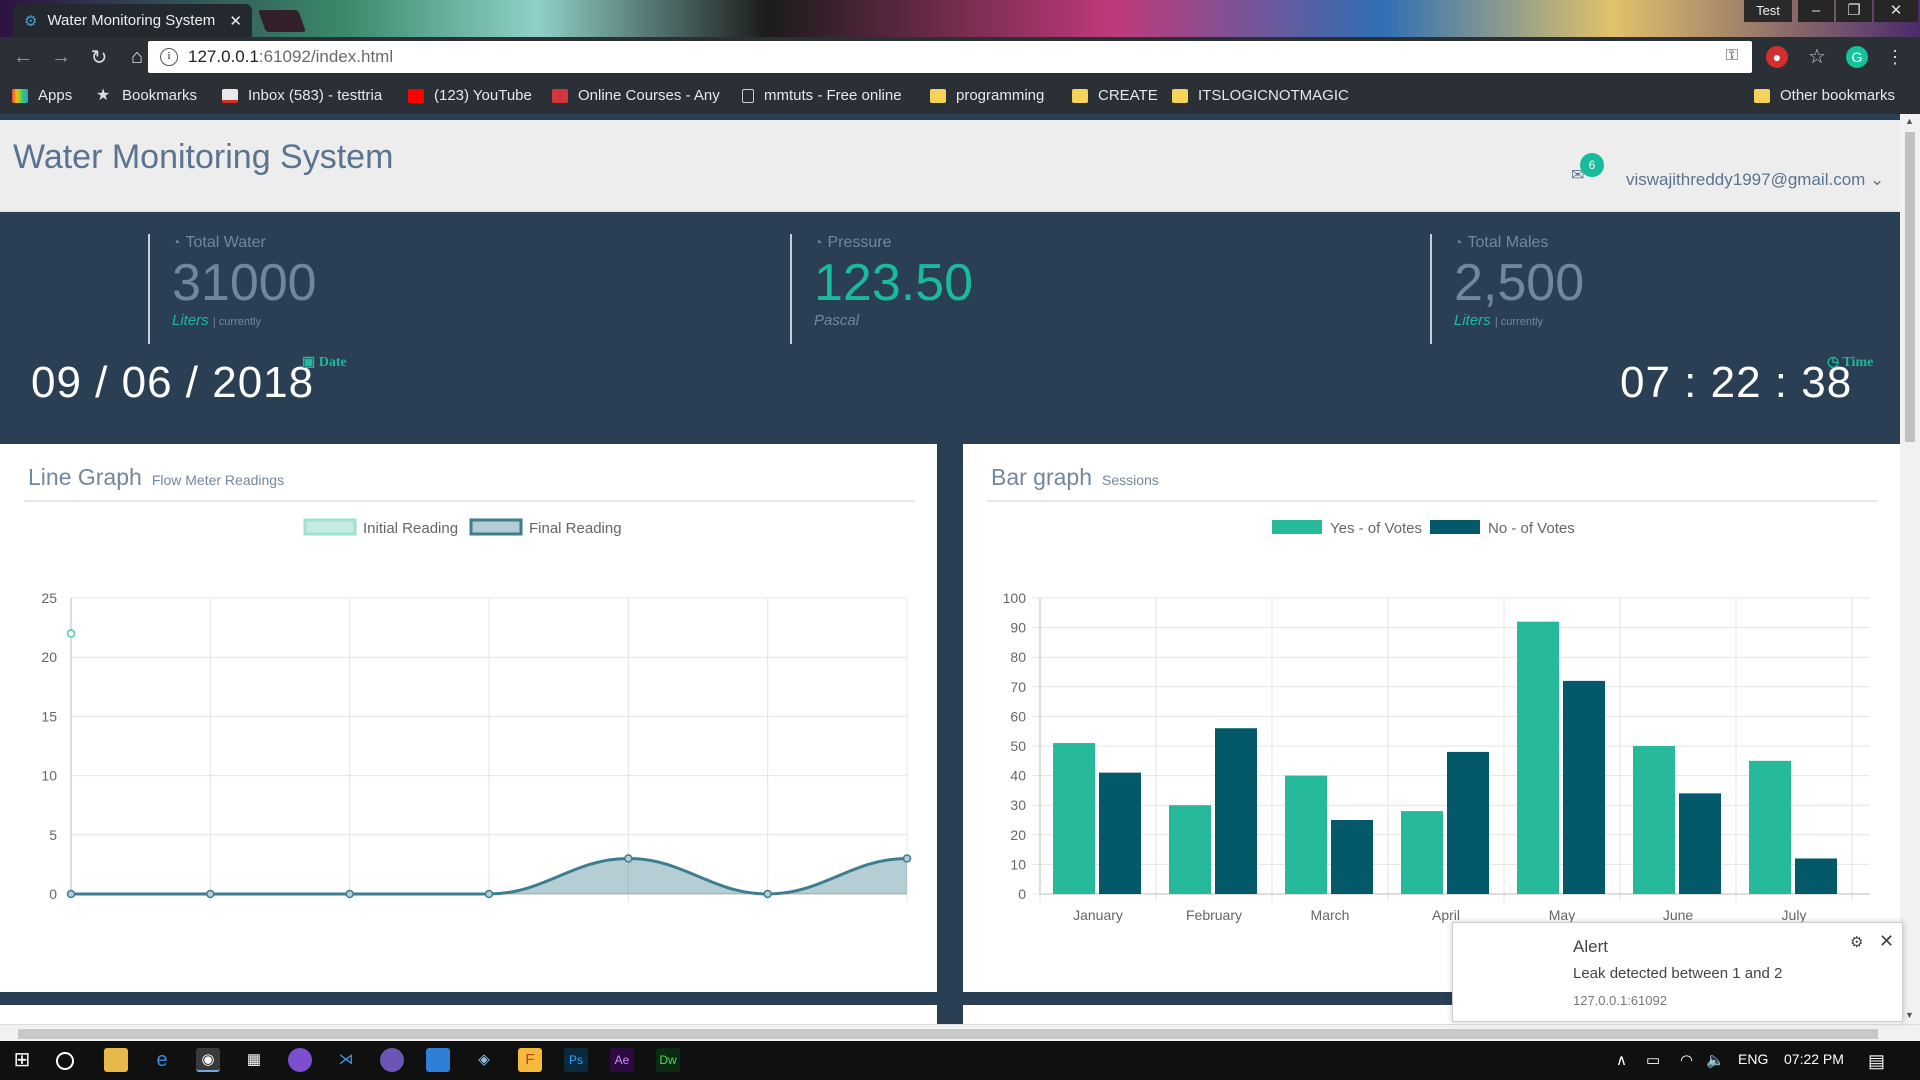 This screenshot has height=1080, width=1920. What do you see at coordinates (1755, 180) in the screenshot?
I see `user-menu: viswajithreddy1997@gmail.com ⌄` at bounding box center [1755, 180].